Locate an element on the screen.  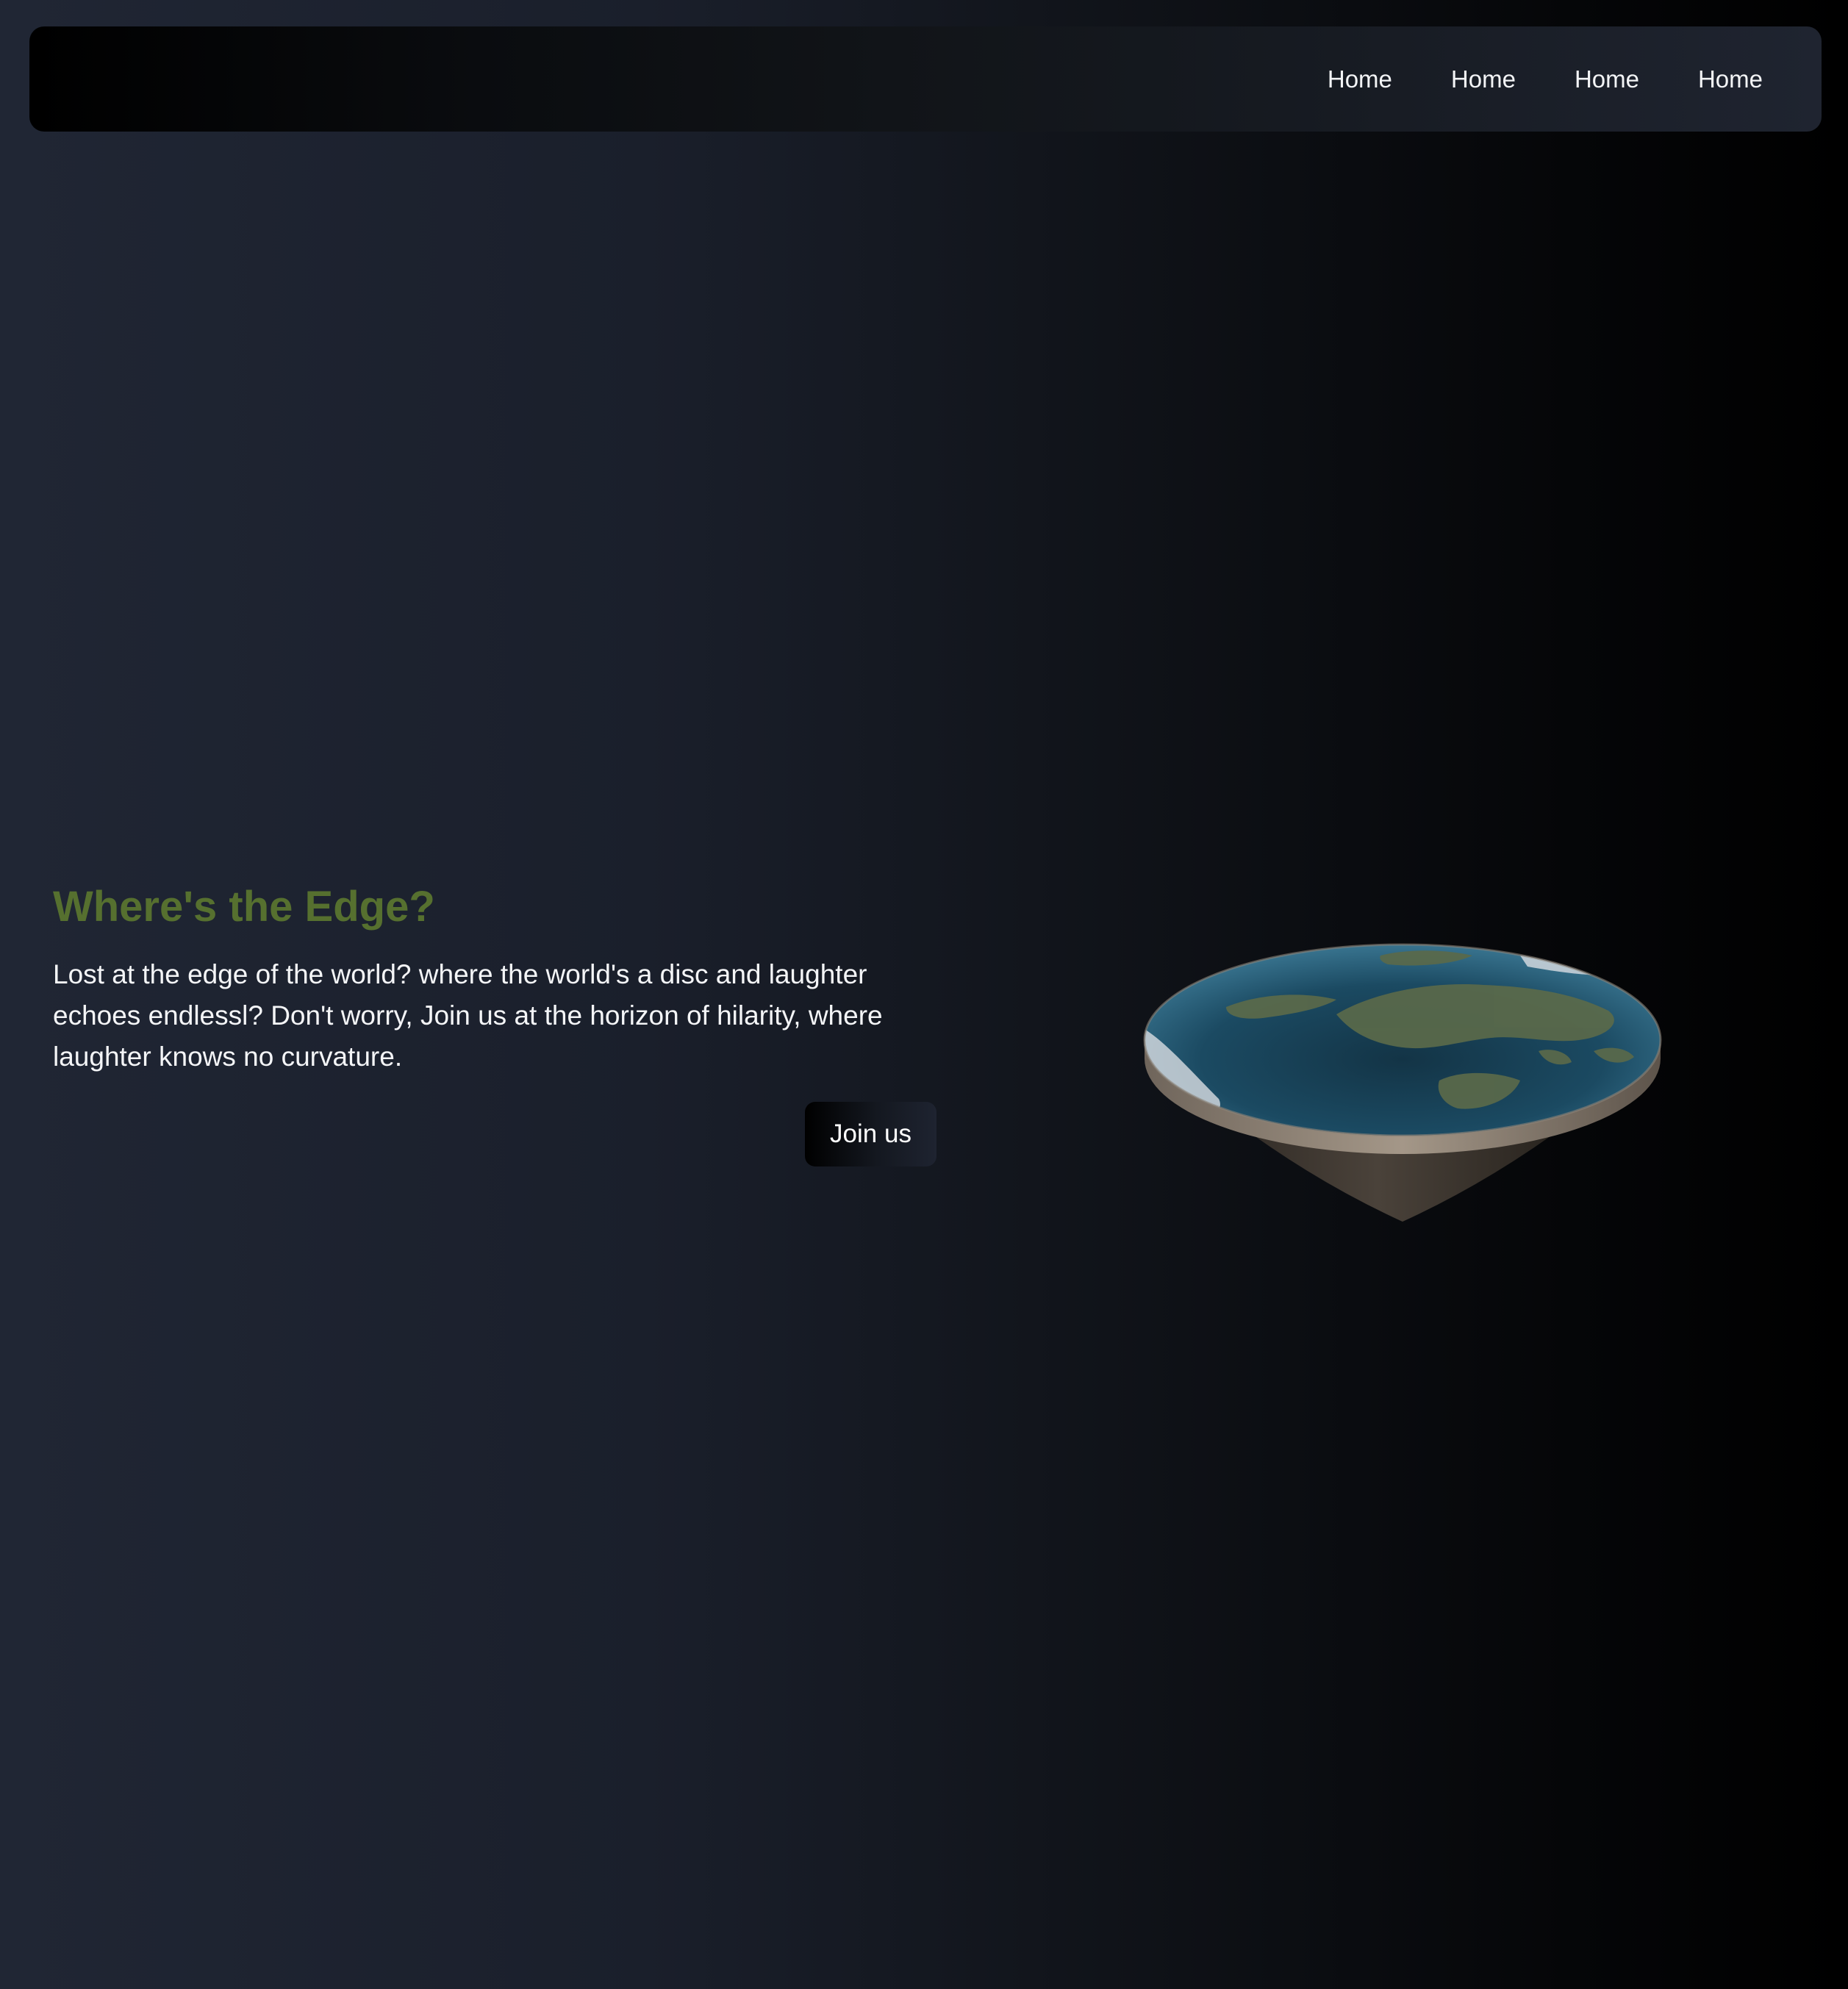
join-us-button: Join us is located at coordinates (871, 1134).